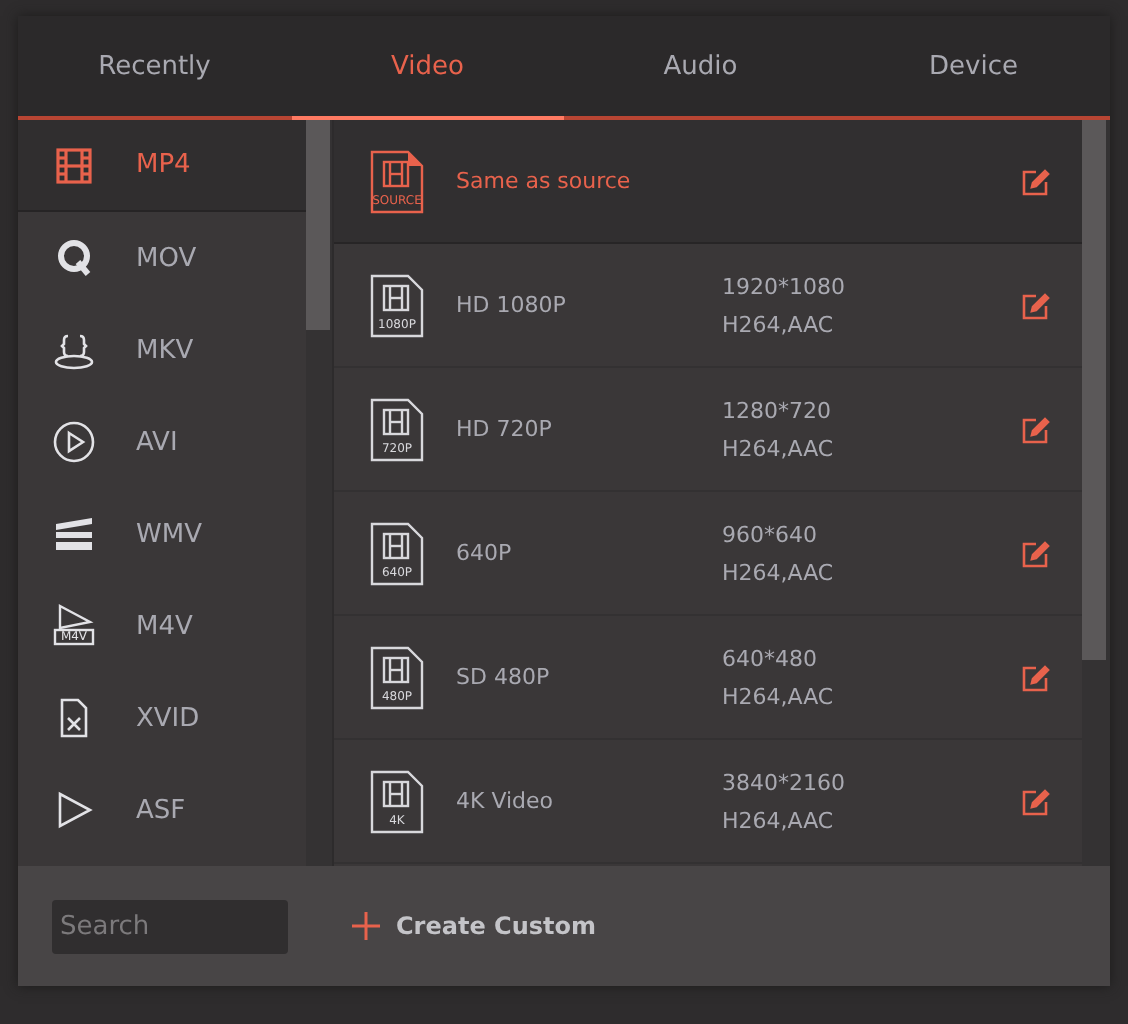 The height and width of the screenshot is (1024, 1128). What do you see at coordinates (506, 801) in the screenshot?
I see `preset-name: 4K Video` at bounding box center [506, 801].